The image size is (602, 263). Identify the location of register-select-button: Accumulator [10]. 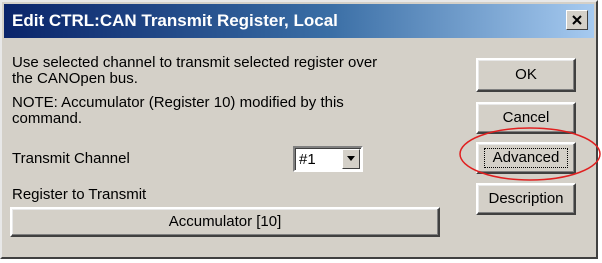
(225, 222).